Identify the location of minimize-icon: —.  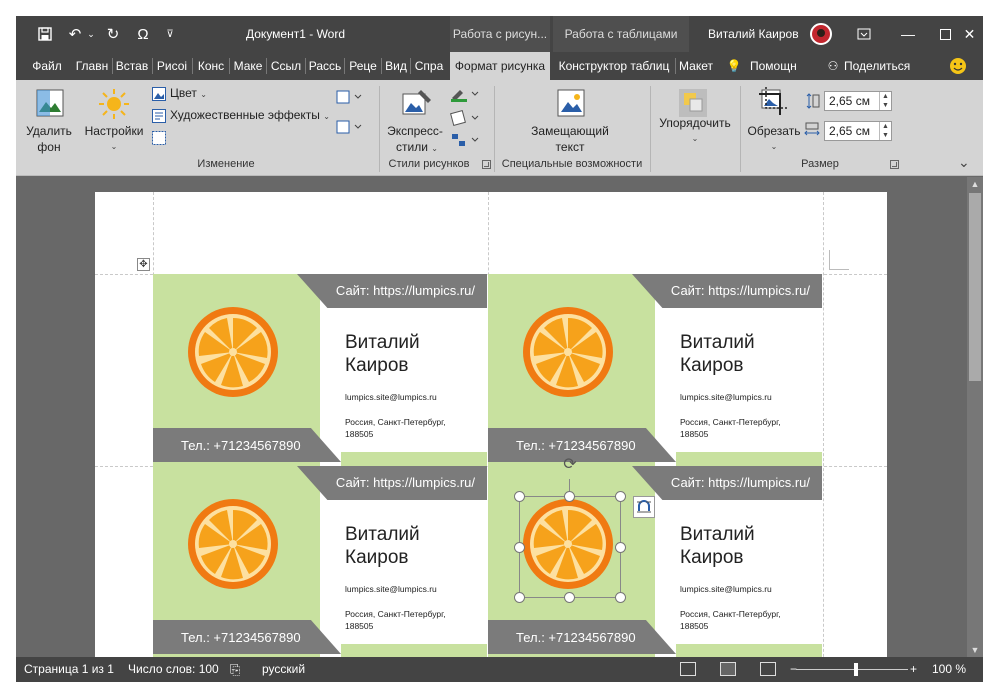
(908, 34).